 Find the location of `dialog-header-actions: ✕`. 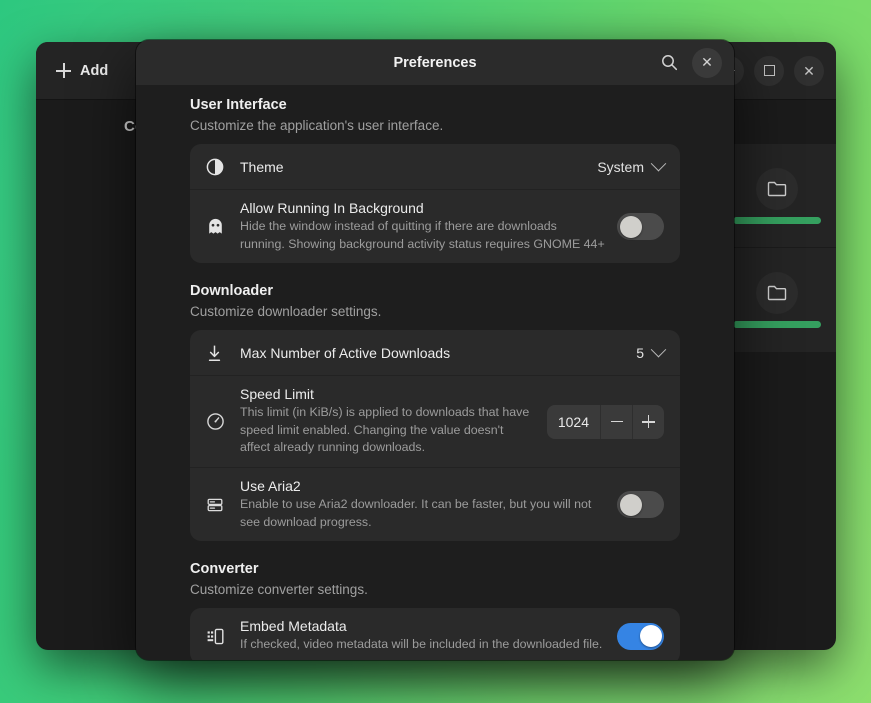

dialog-header-actions: ✕ is located at coordinates (688, 62).